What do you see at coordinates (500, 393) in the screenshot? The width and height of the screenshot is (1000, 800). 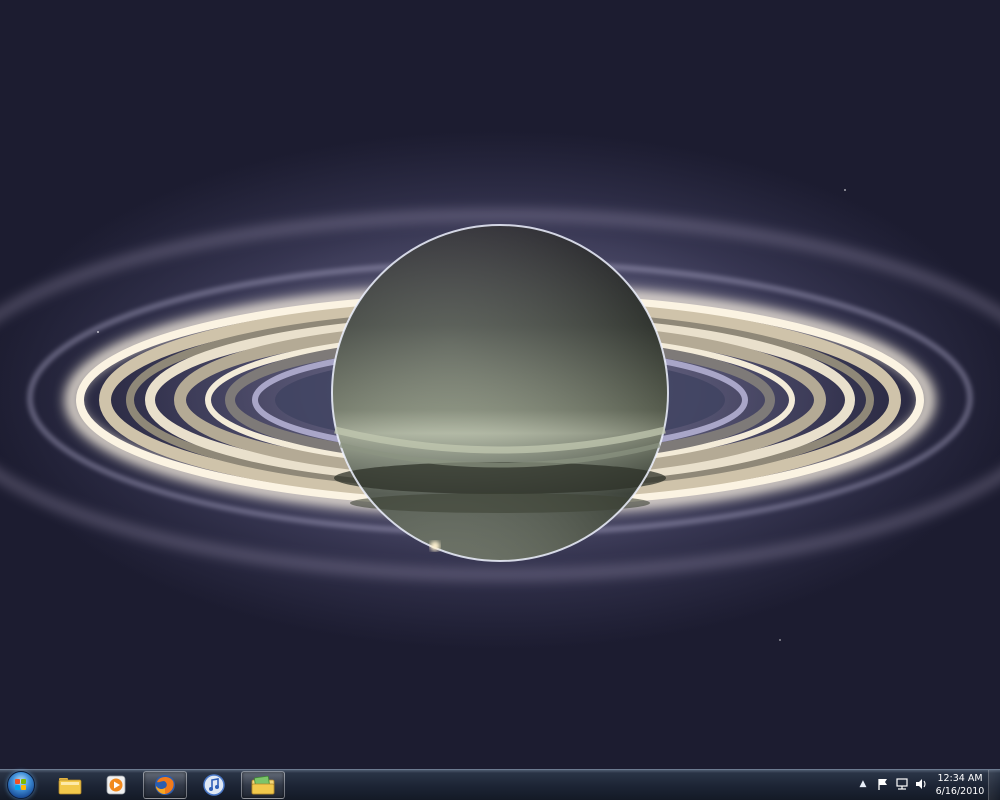 I see `saturn-planet` at bounding box center [500, 393].